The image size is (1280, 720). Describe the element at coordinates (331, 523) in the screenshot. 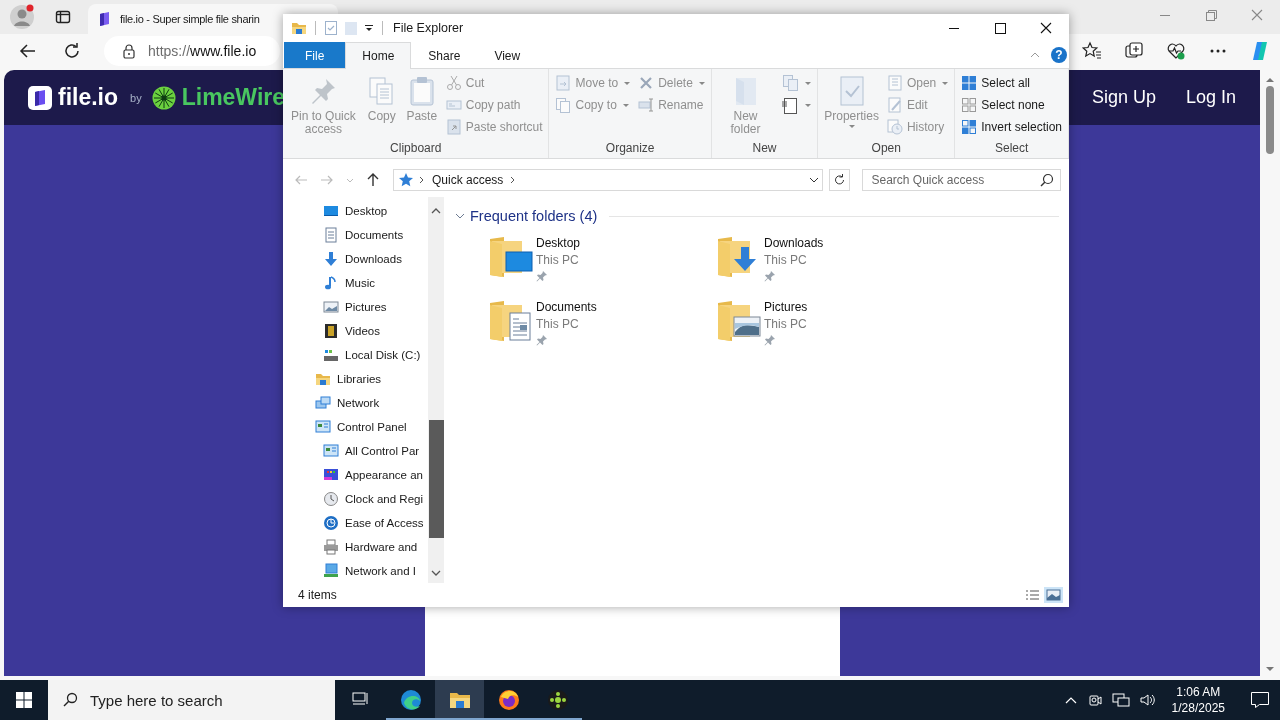

I see `accessibility-icon` at that location.